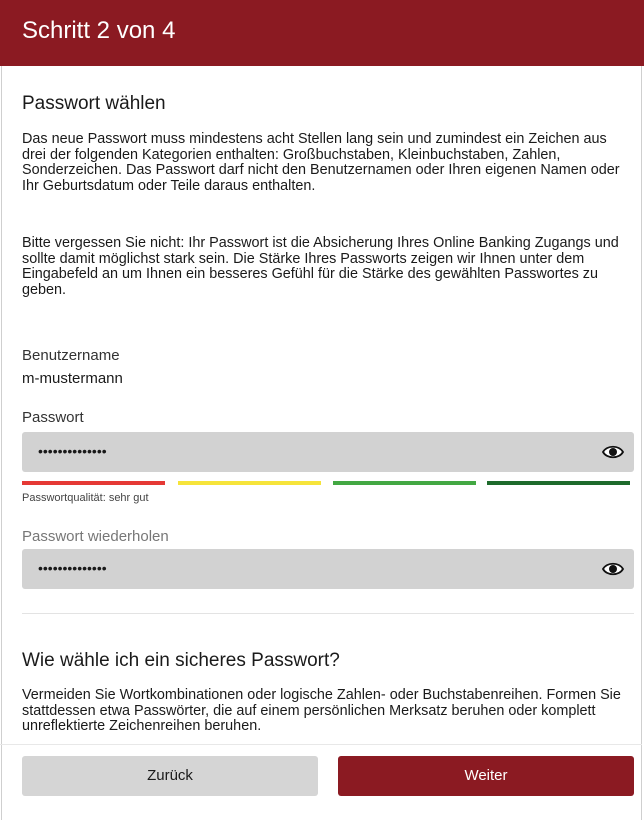 The width and height of the screenshot is (644, 820). I want to click on password-field: ••••••••••••••, so click(328, 452).